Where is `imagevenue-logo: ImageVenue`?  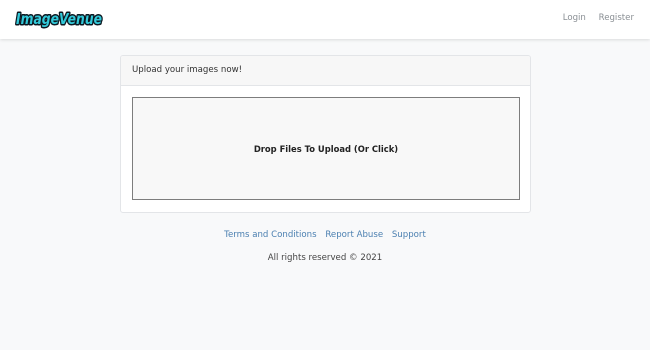
imagevenue-logo: ImageVenue is located at coordinates (60, 18).